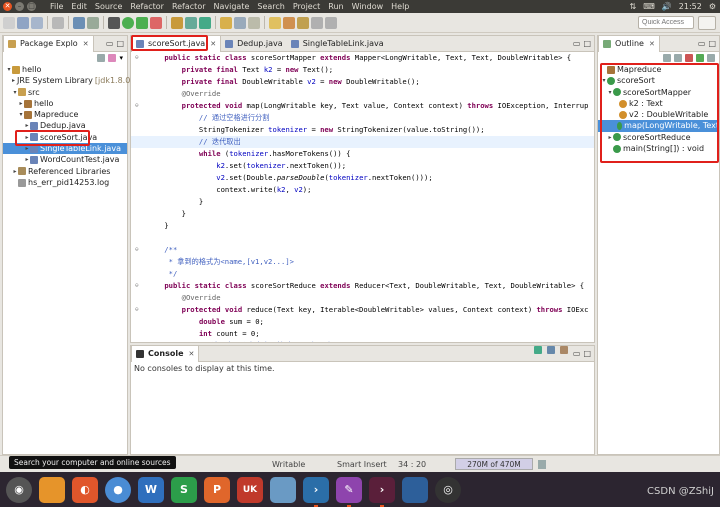 This screenshot has height=507, width=720. What do you see at coordinates (184, 489) in the screenshot?
I see `excel-icon: S` at bounding box center [184, 489].